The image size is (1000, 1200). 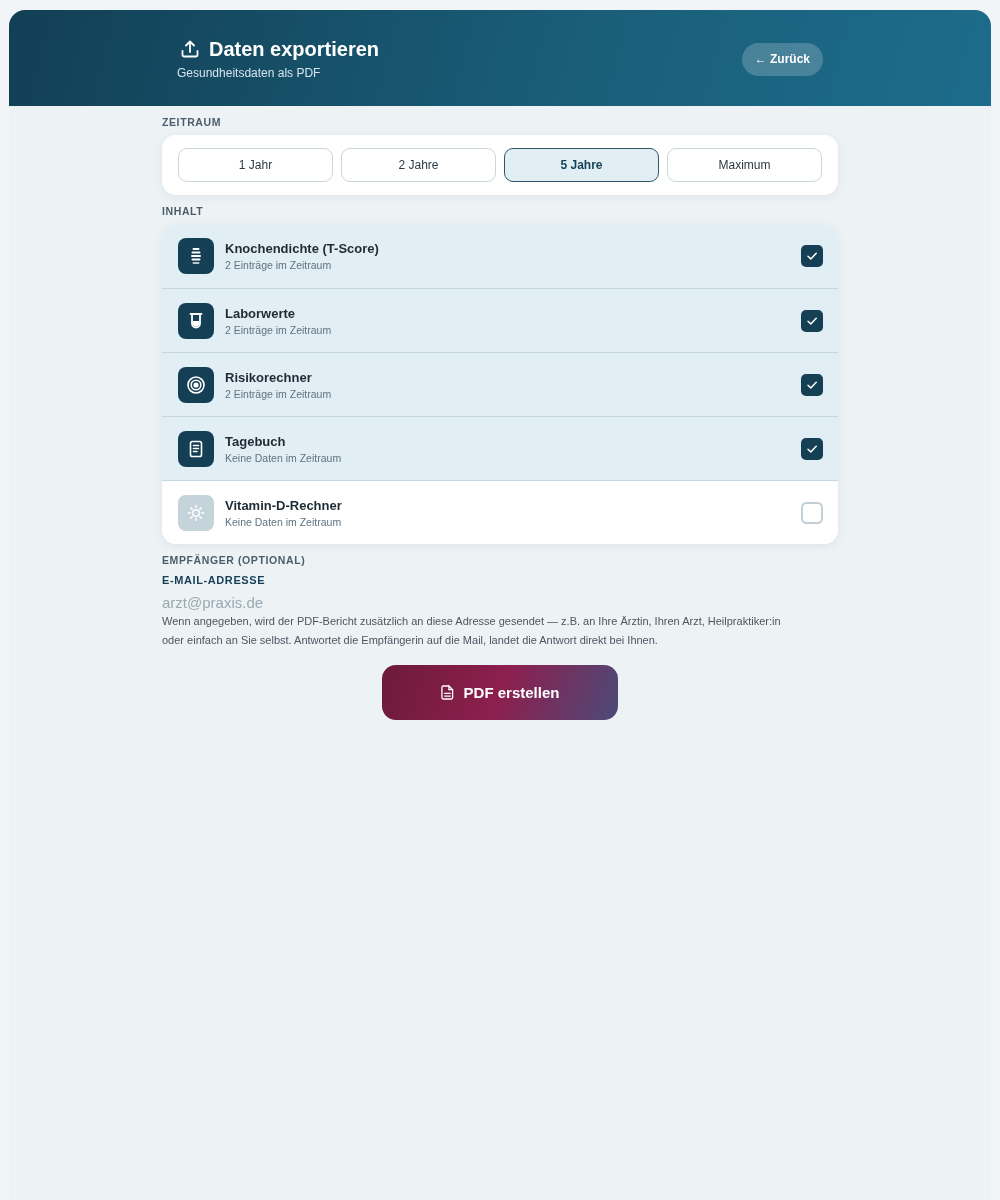 What do you see at coordinates (500, 692) in the screenshot?
I see `create-pdf-button: PDF erstellen` at bounding box center [500, 692].